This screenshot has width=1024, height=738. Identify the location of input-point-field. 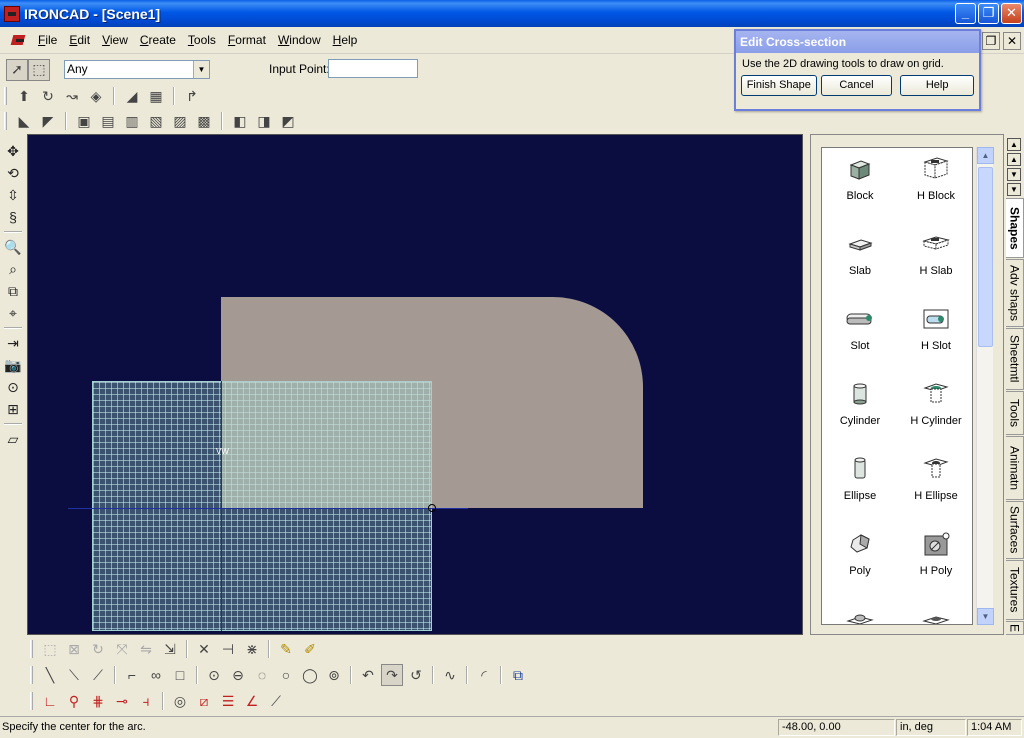
(373, 68).